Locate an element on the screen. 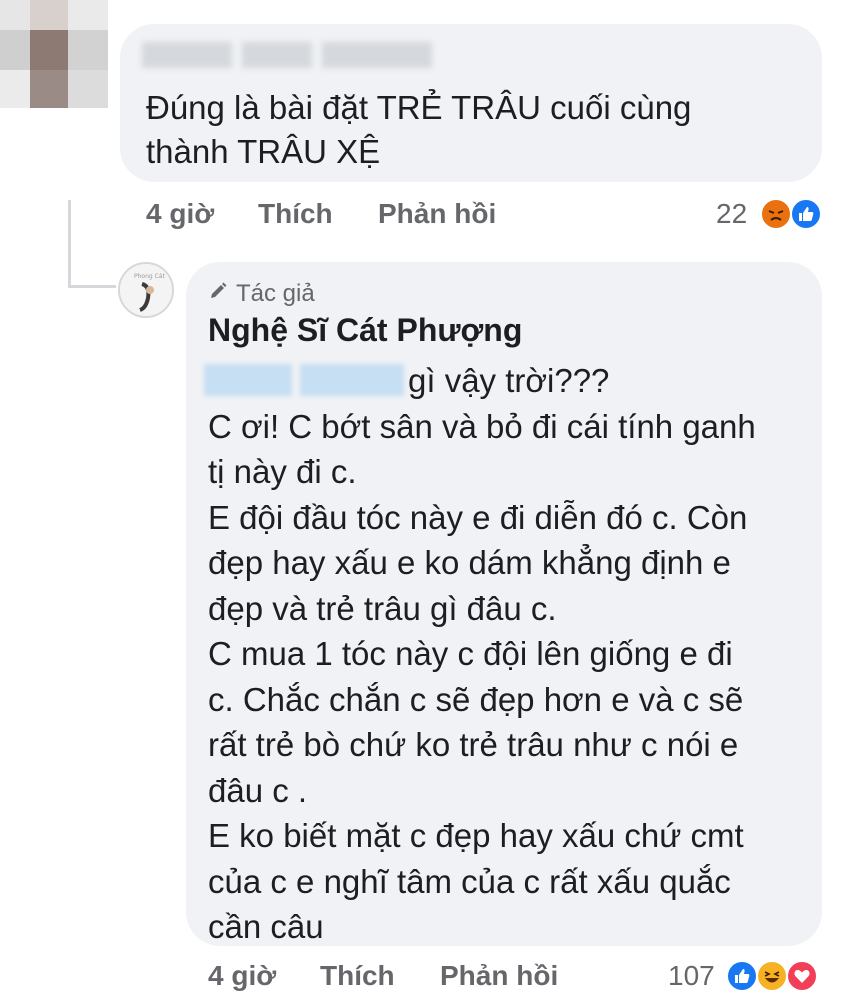 Image resolution: width=849 pixels, height=1000 pixels. reply-line: đẹp và trẻ trâu gì đâu c. is located at coordinates (382, 608).